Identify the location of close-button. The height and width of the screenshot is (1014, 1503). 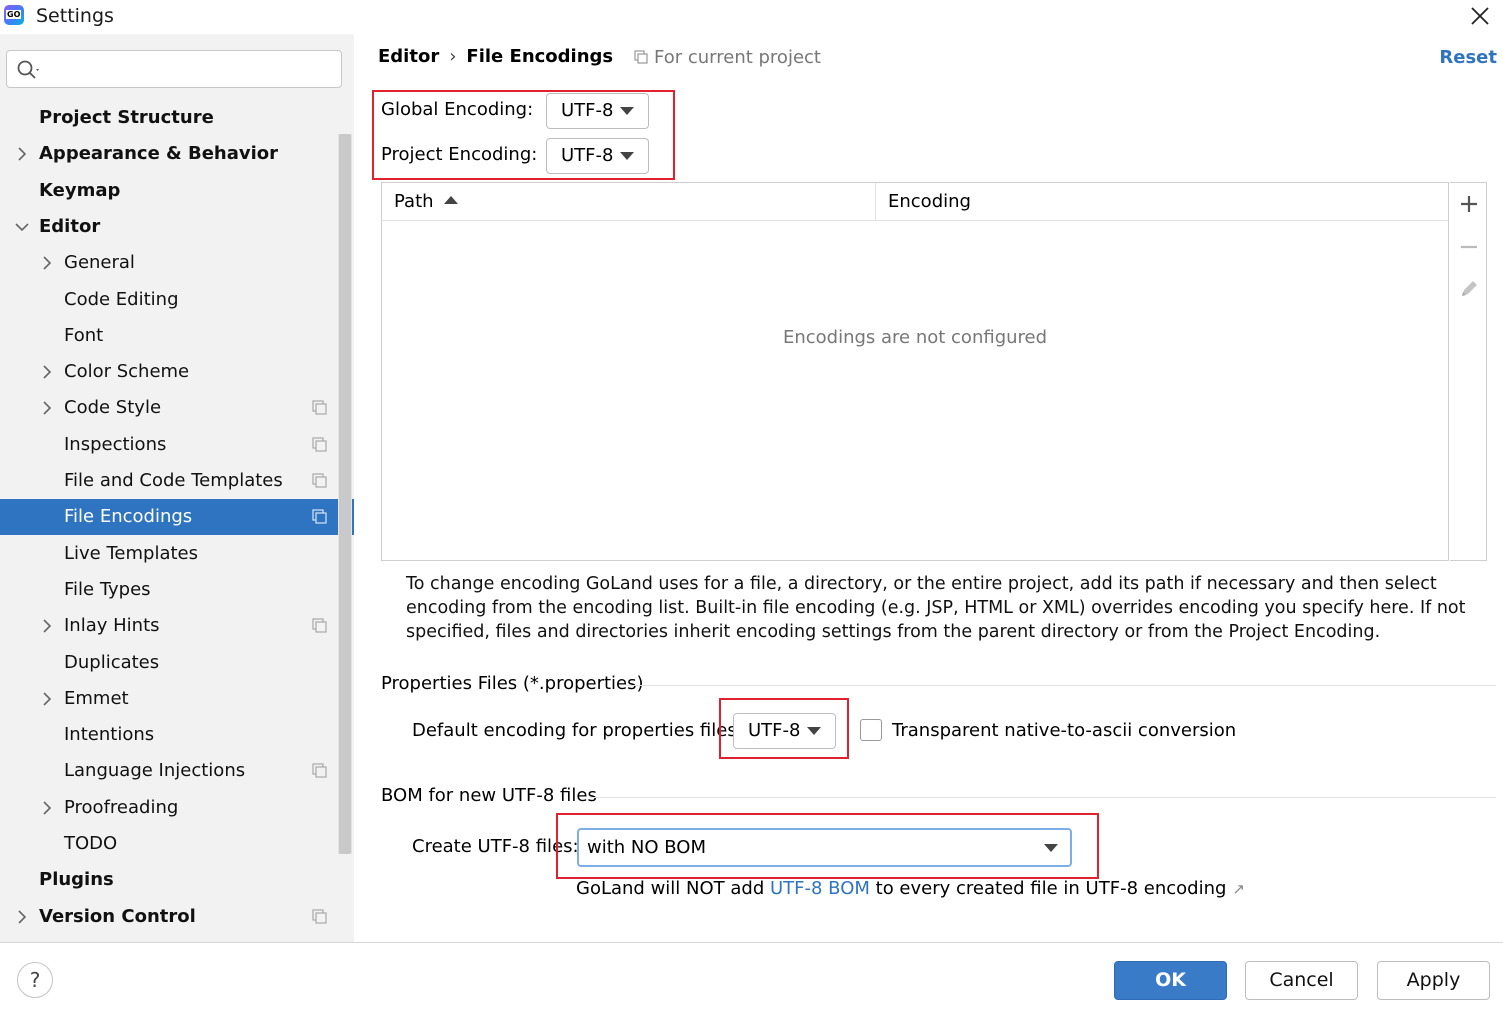
(1480, 16).